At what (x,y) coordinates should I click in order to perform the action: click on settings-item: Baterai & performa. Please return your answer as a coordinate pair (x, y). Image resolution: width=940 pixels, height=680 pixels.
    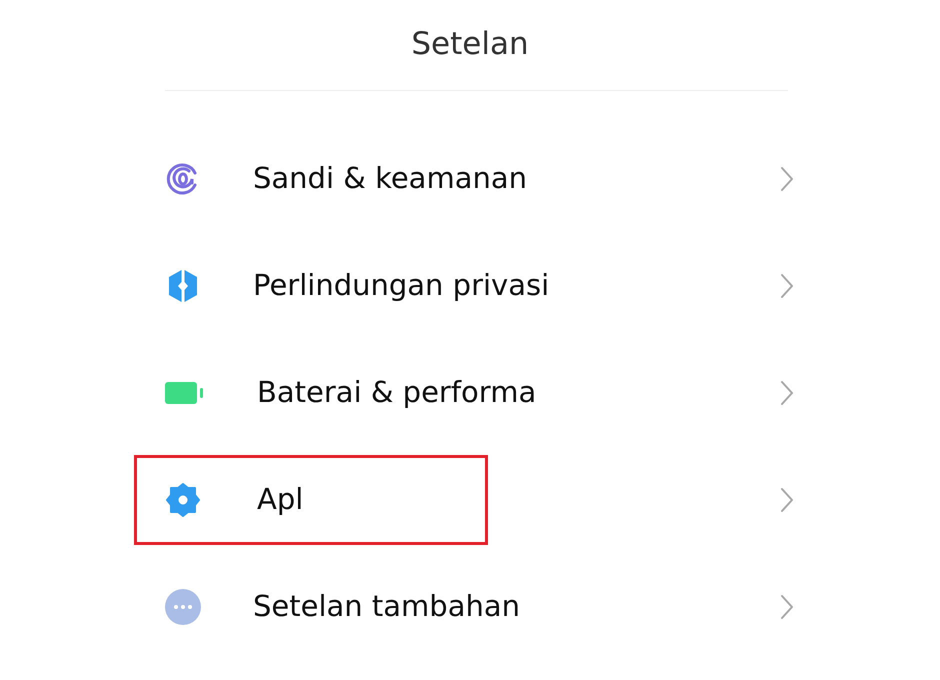
    Looking at the image, I should click on (464, 393).